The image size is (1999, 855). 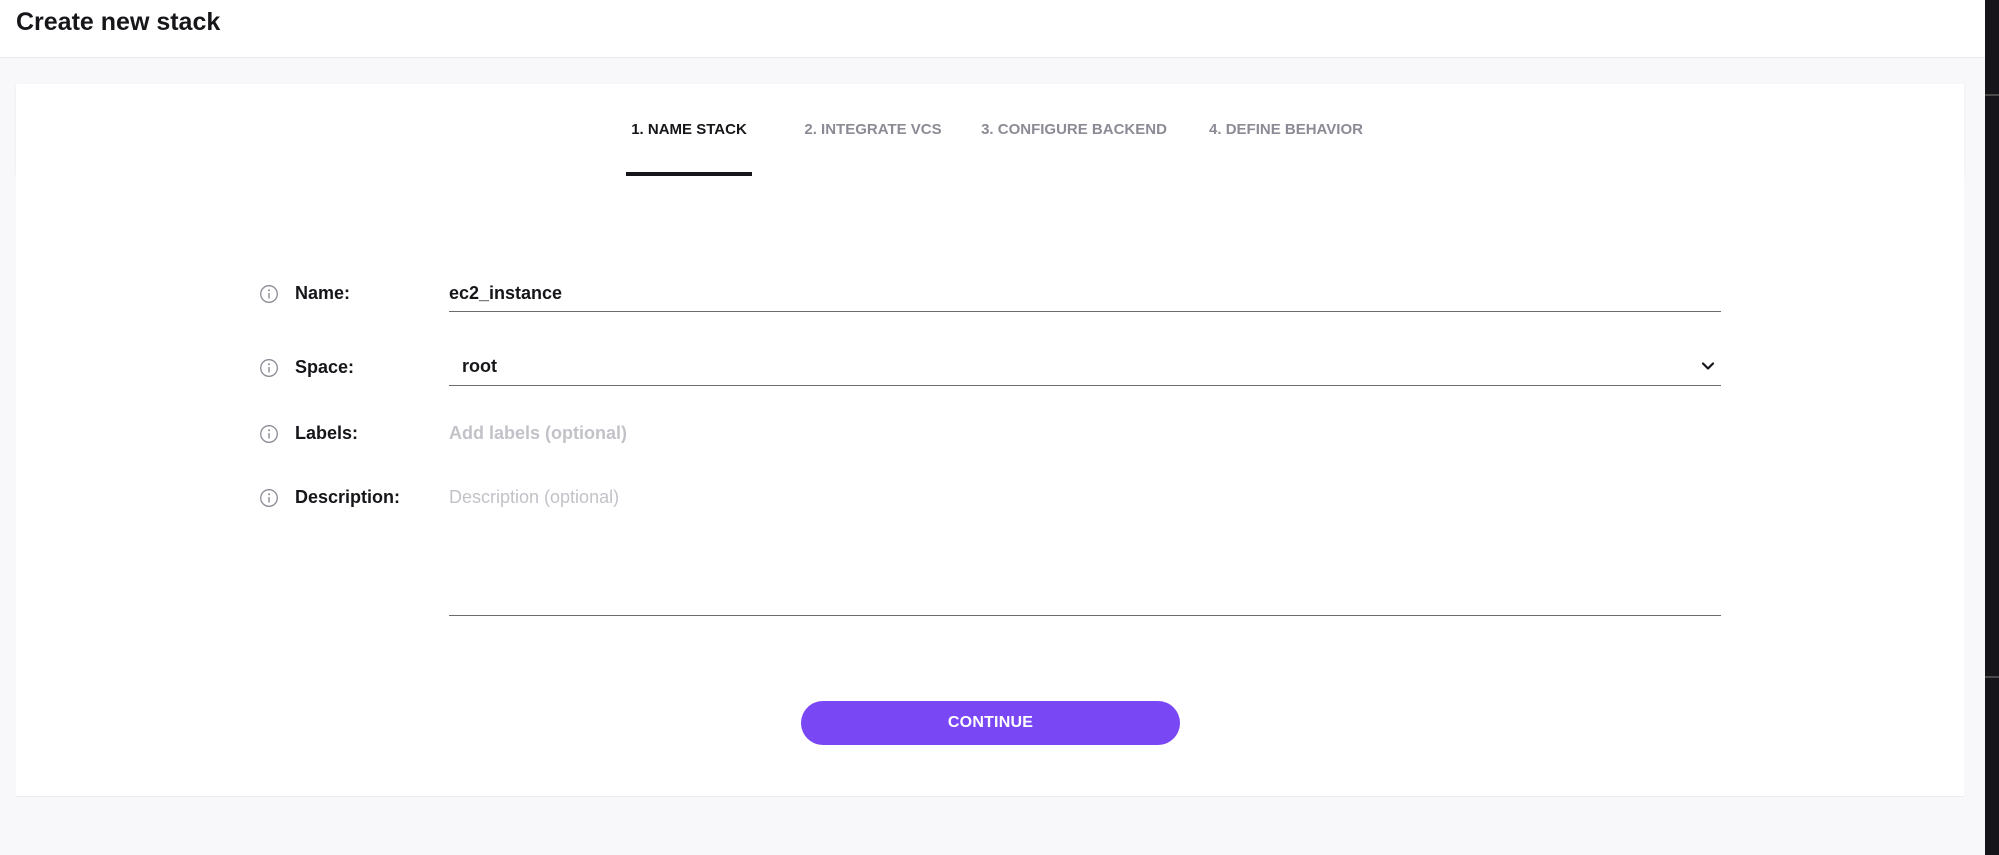 What do you see at coordinates (269, 498) in the screenshot?
I see `description-info-icon` at bounding box center [269, 498].